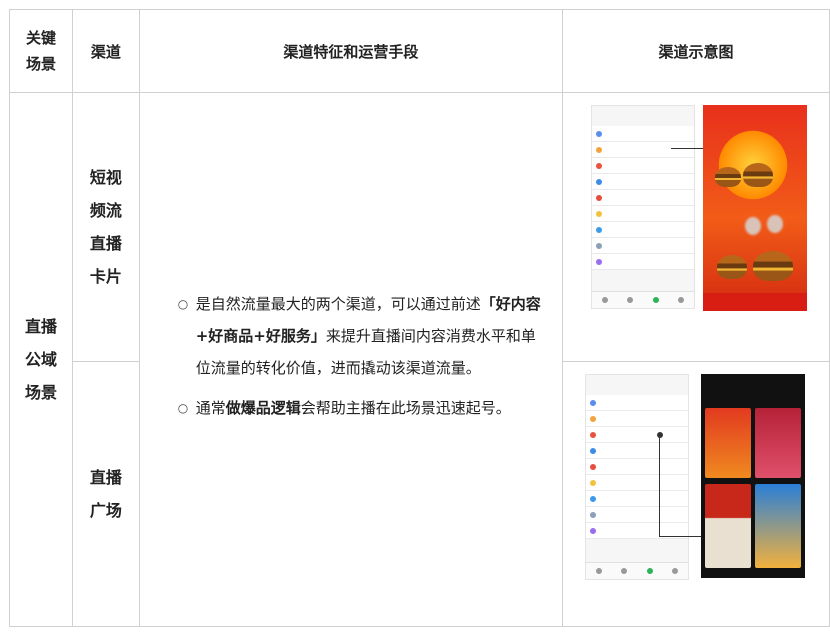  What do you see at coordinates (263, 407) in the screenshot?
I see `feature-highlight-2: 做爆品逻辑` at bounding box center [263, 407].